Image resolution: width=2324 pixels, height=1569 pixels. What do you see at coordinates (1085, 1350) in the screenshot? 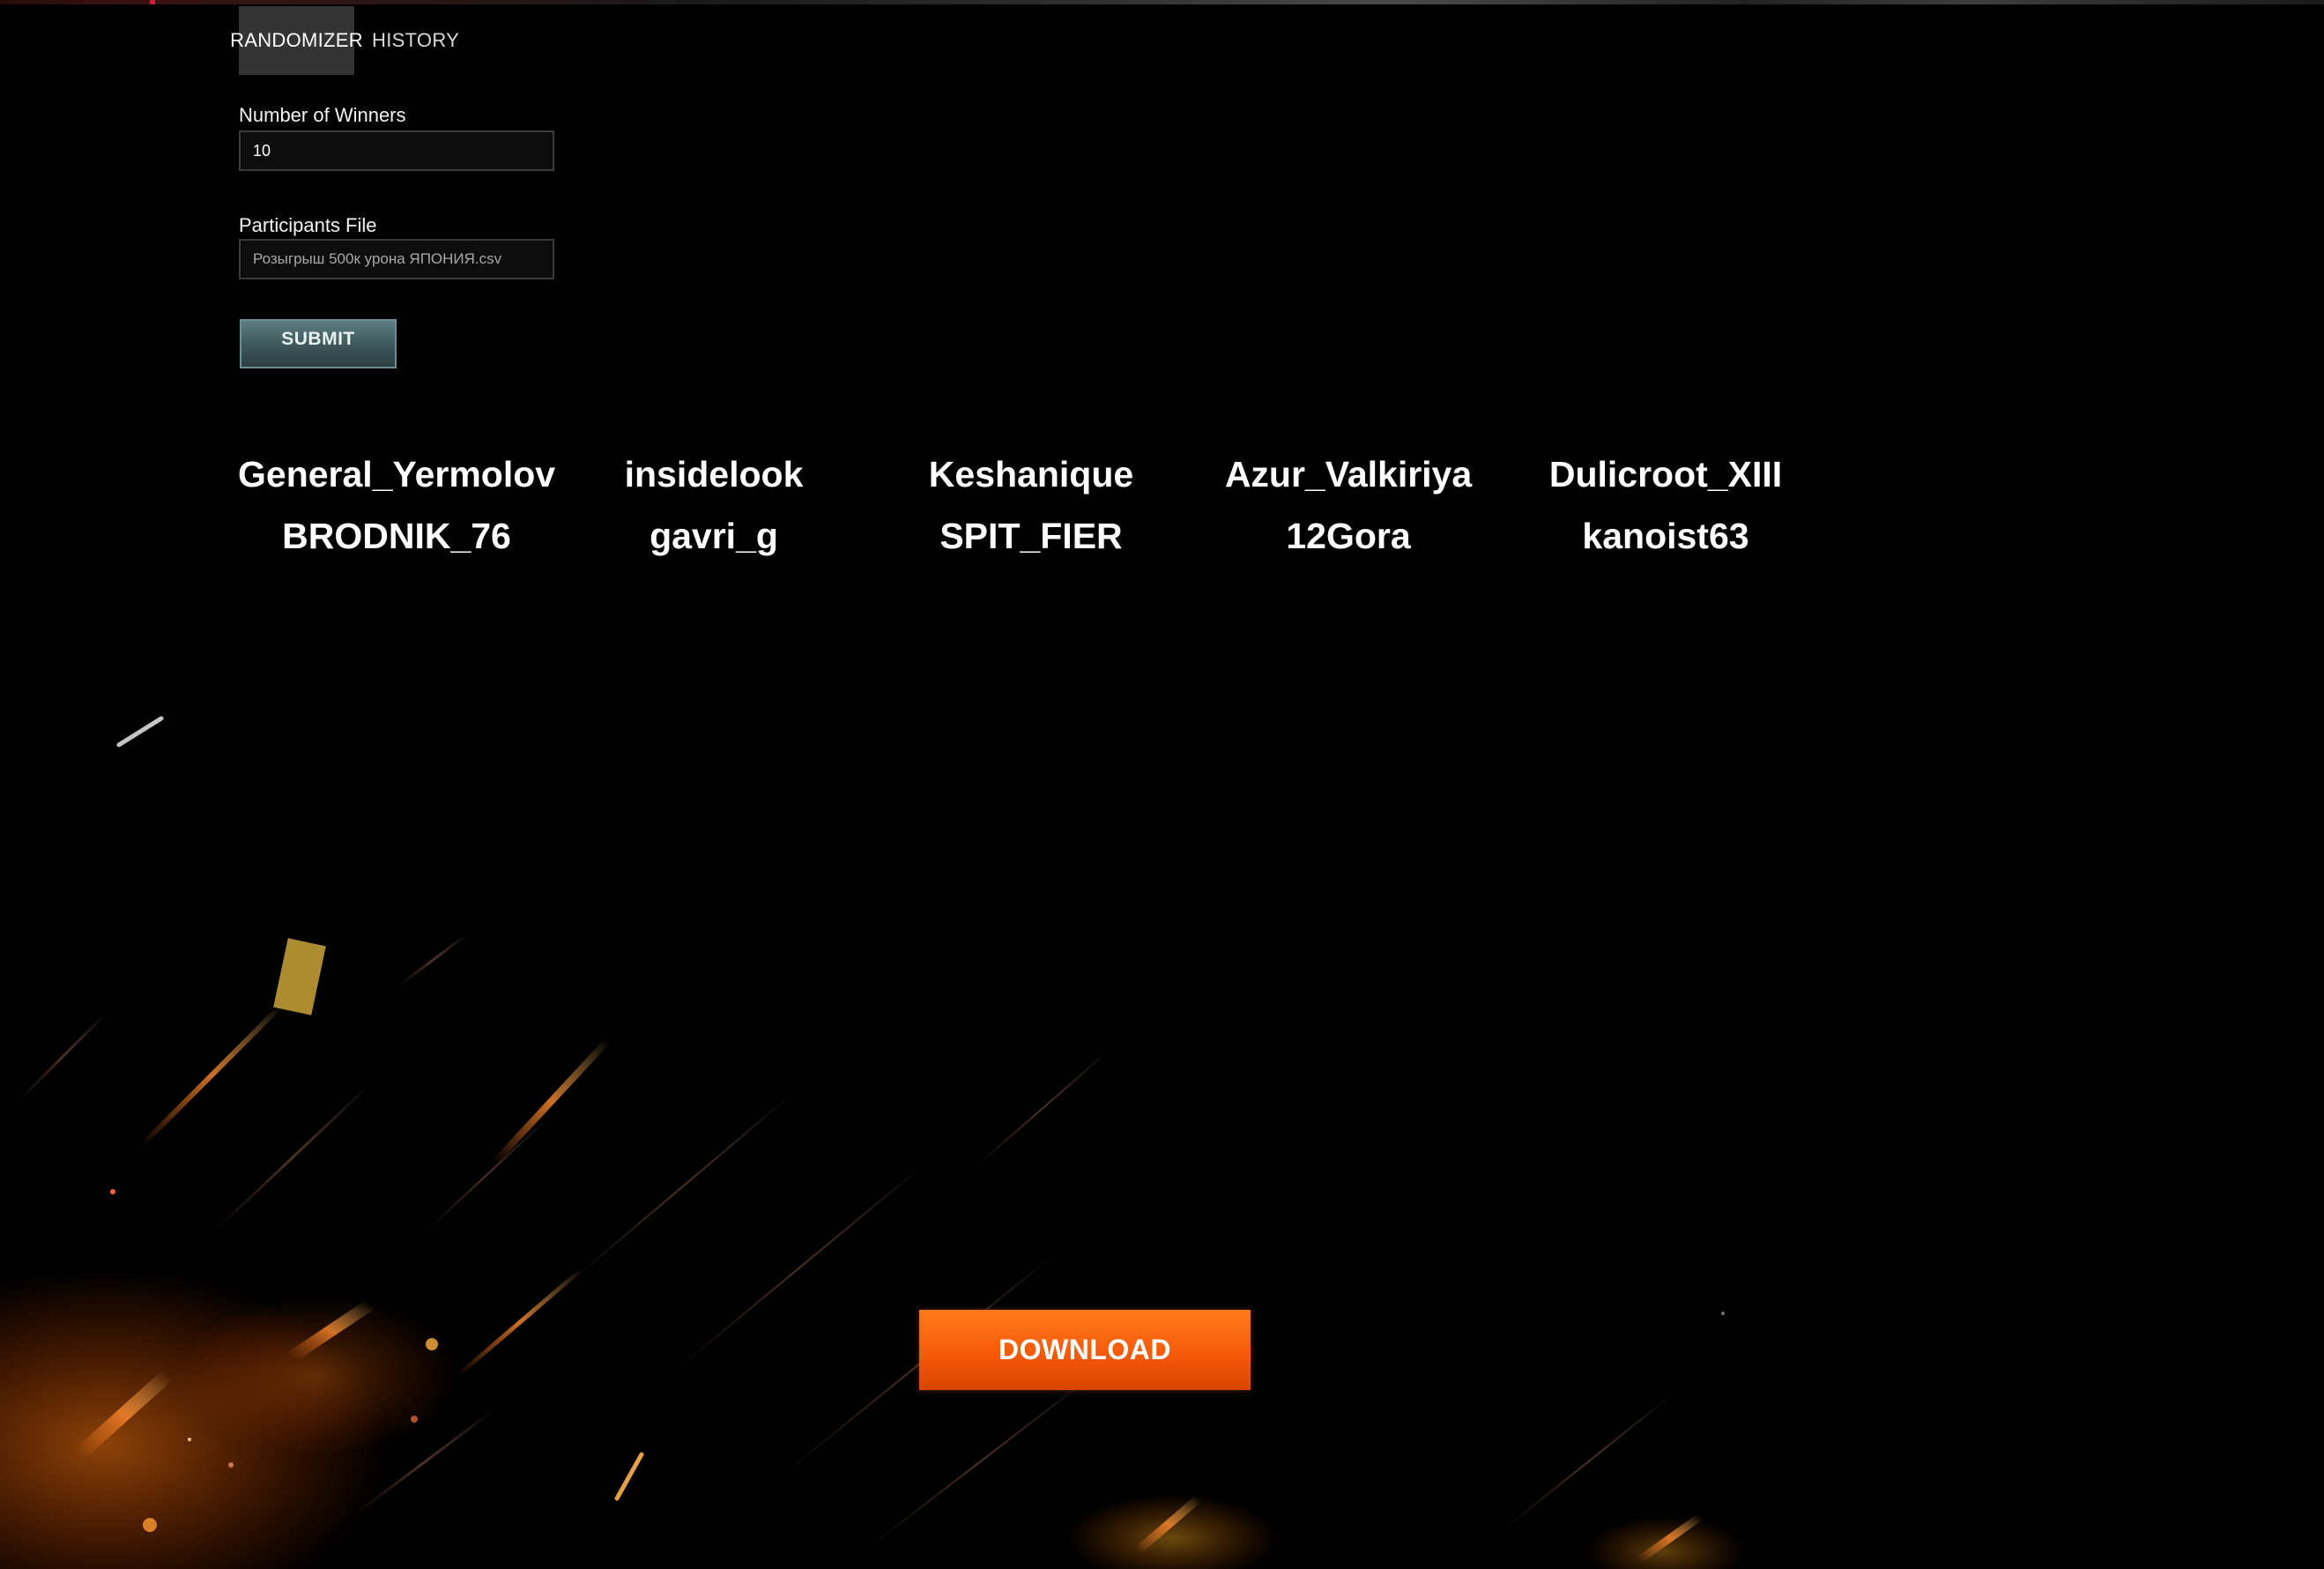
I see `download-button: DOWNLOAD` at bounding box center [1085, 1350].